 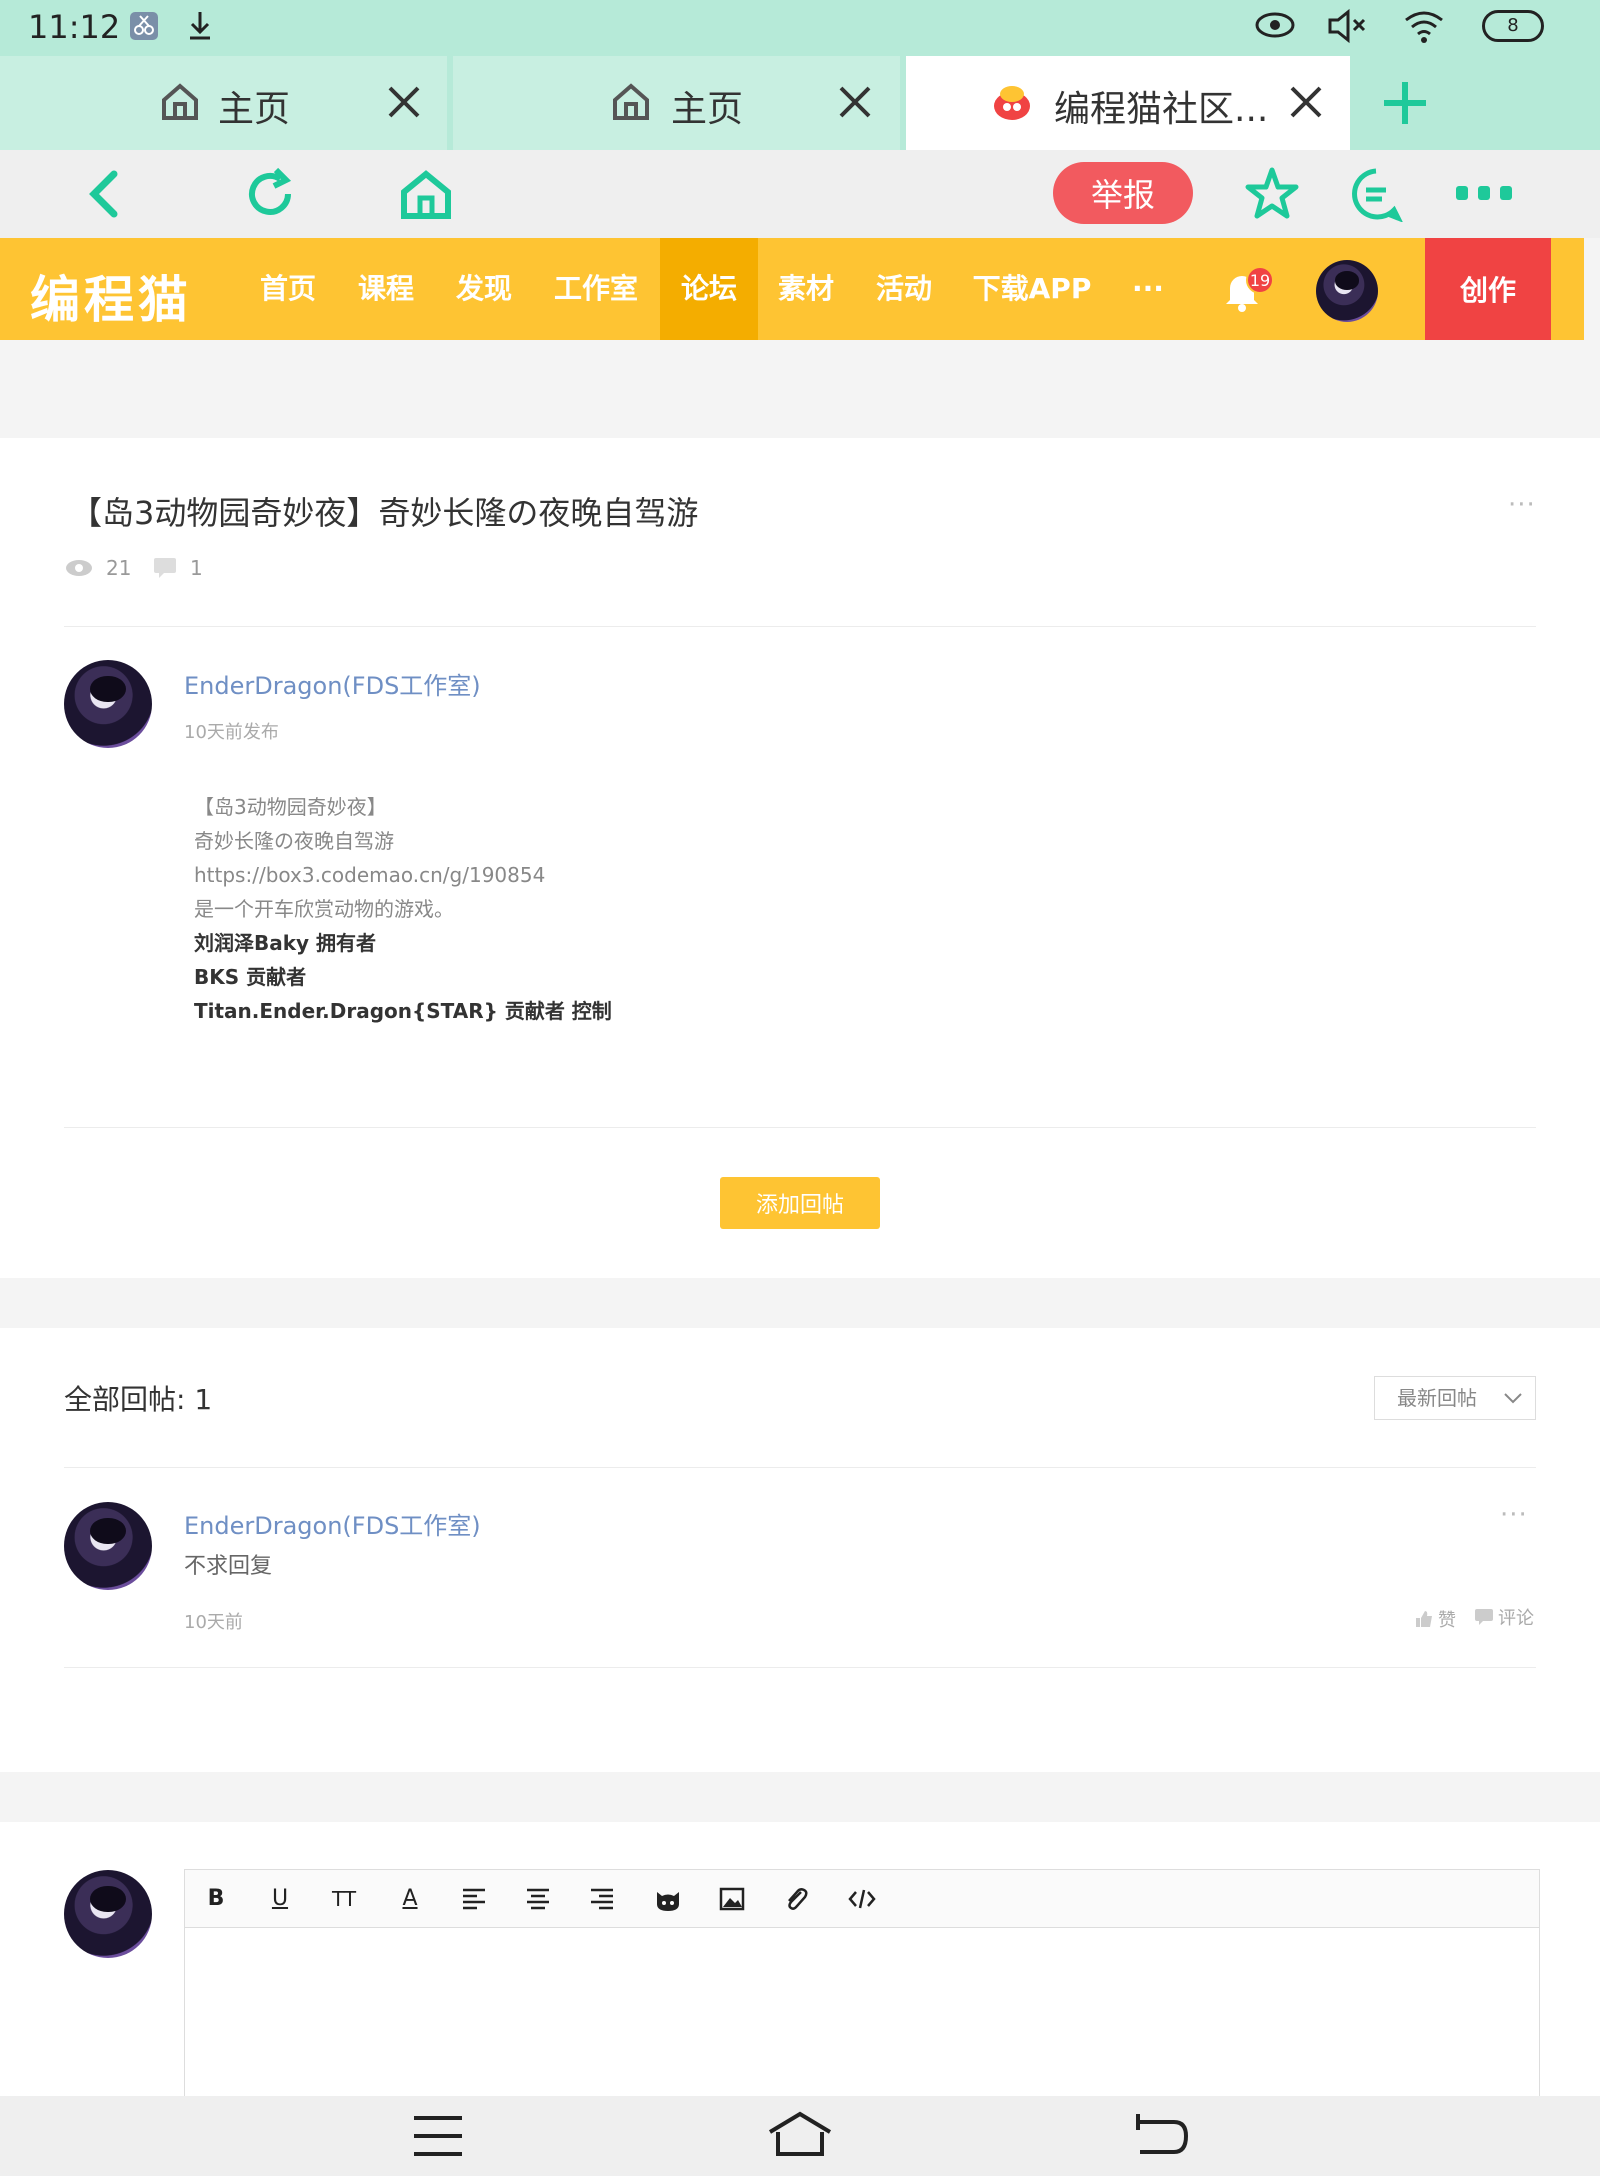 What do you see at coordinates (344, 1899) in the screenshot?
I see `font-size-icon: TT` at bounding box center [344, 1899].